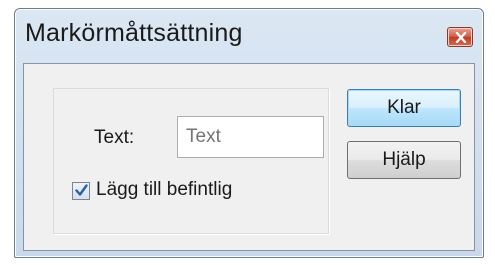 The height and width of the screenshot is (265, 495). I want to click on checkmark-icon, so click(81, 190).